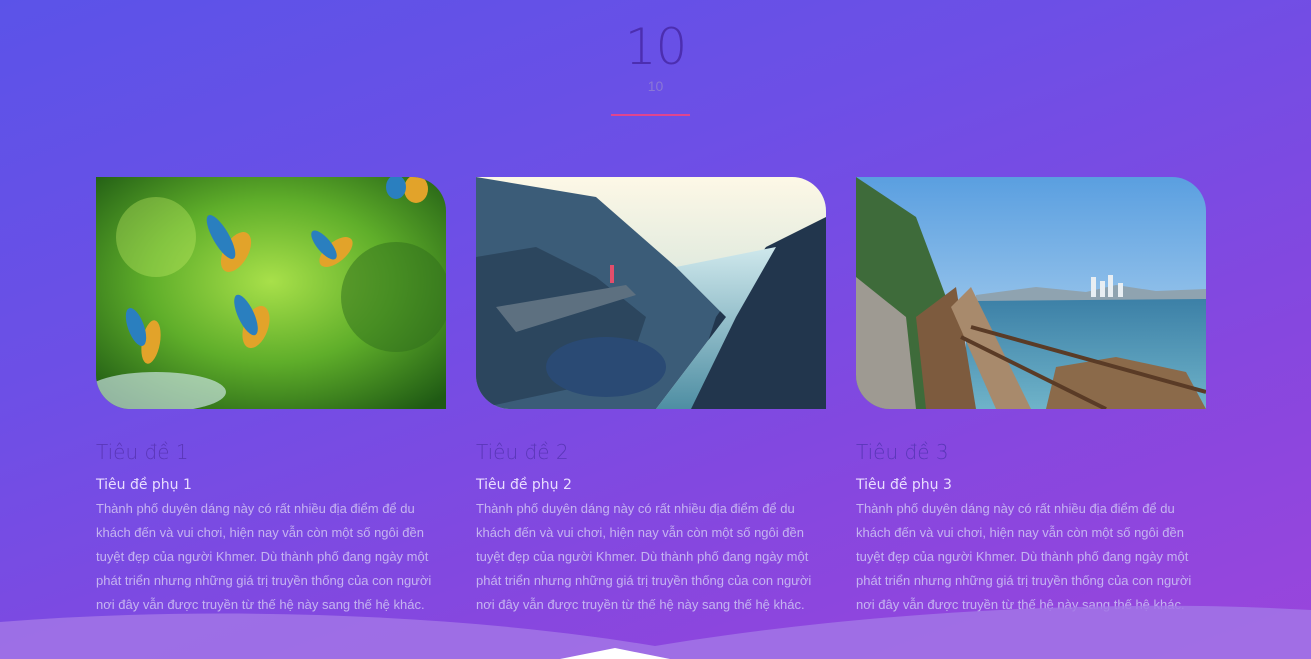 Image resolution: width=1311 pixels, height=659 pixels. Describe the element at coordinates (142, 452) in the screenshot. I see `card-title: Tiêu đề 1` at that location.